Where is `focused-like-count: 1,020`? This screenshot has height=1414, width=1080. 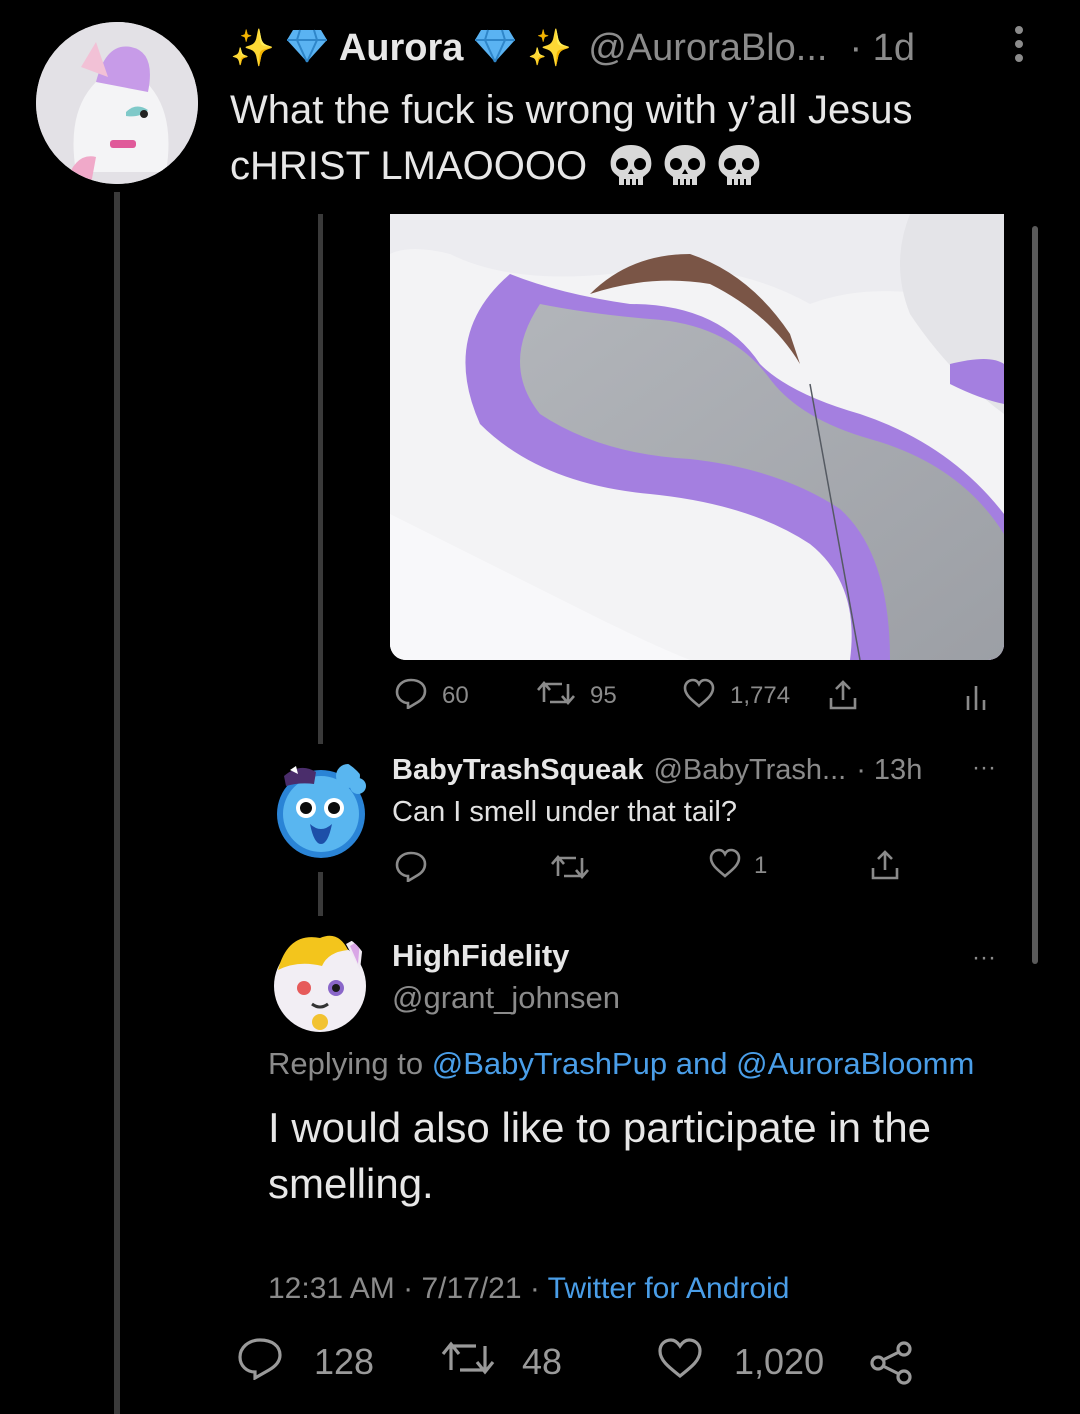
focused-like-count: 1,020 is located at coordinates (779, 1361).